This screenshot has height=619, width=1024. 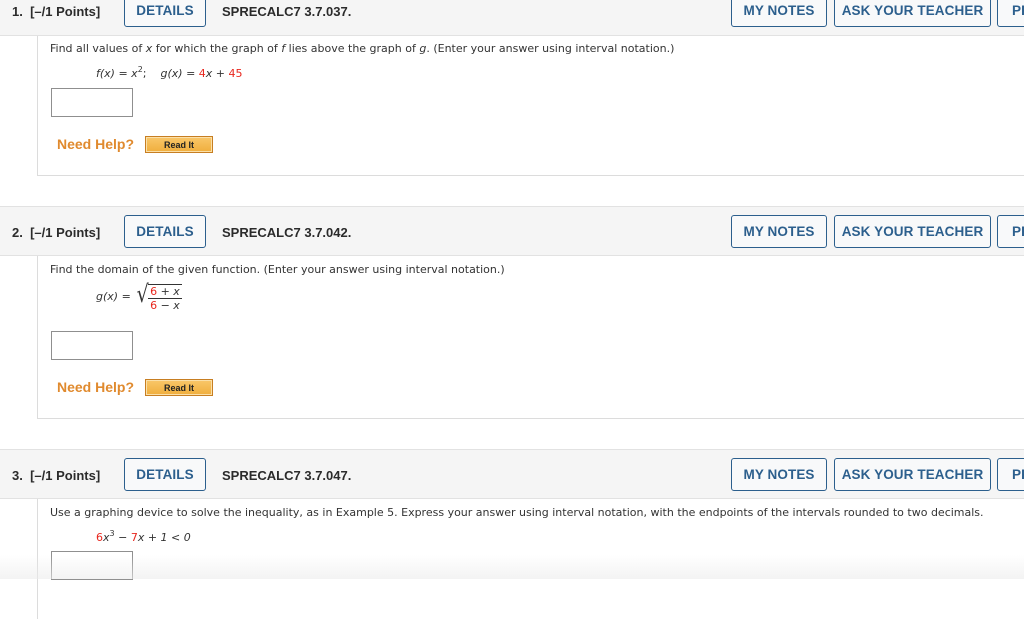 What do you see at coordinates (168, 305) in the screenshot?
I see `denominator-rest: − x` at bounding box center [168, 305].